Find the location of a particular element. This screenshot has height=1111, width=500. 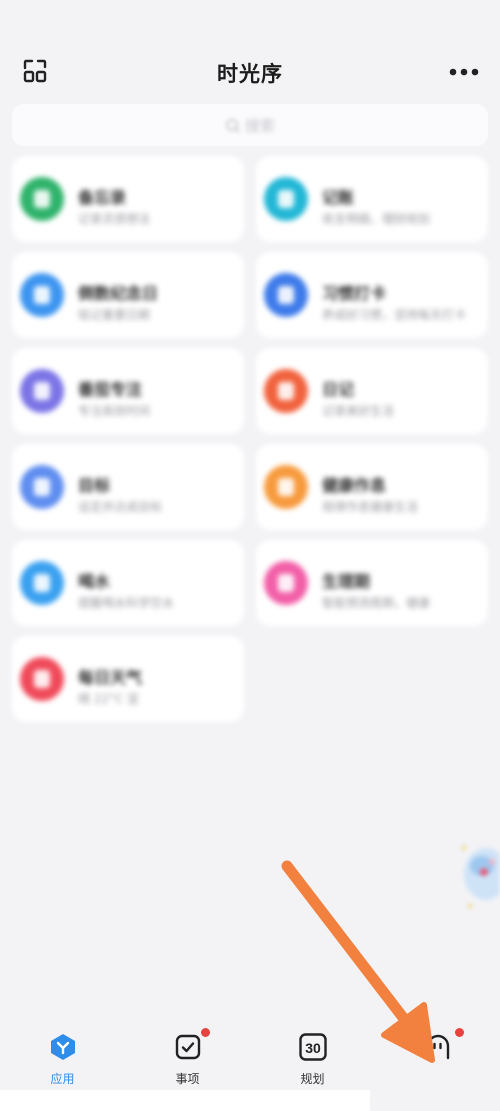

app-desc: 记录美好生活 is located at coordinates (358, 411).